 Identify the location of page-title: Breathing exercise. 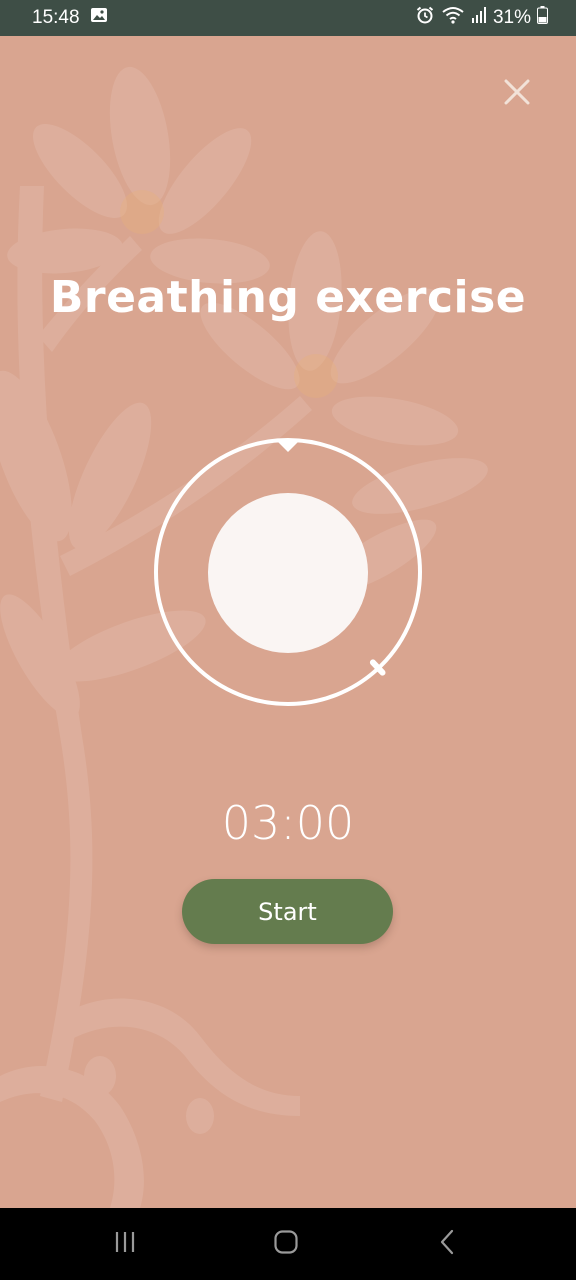
(288, 297).